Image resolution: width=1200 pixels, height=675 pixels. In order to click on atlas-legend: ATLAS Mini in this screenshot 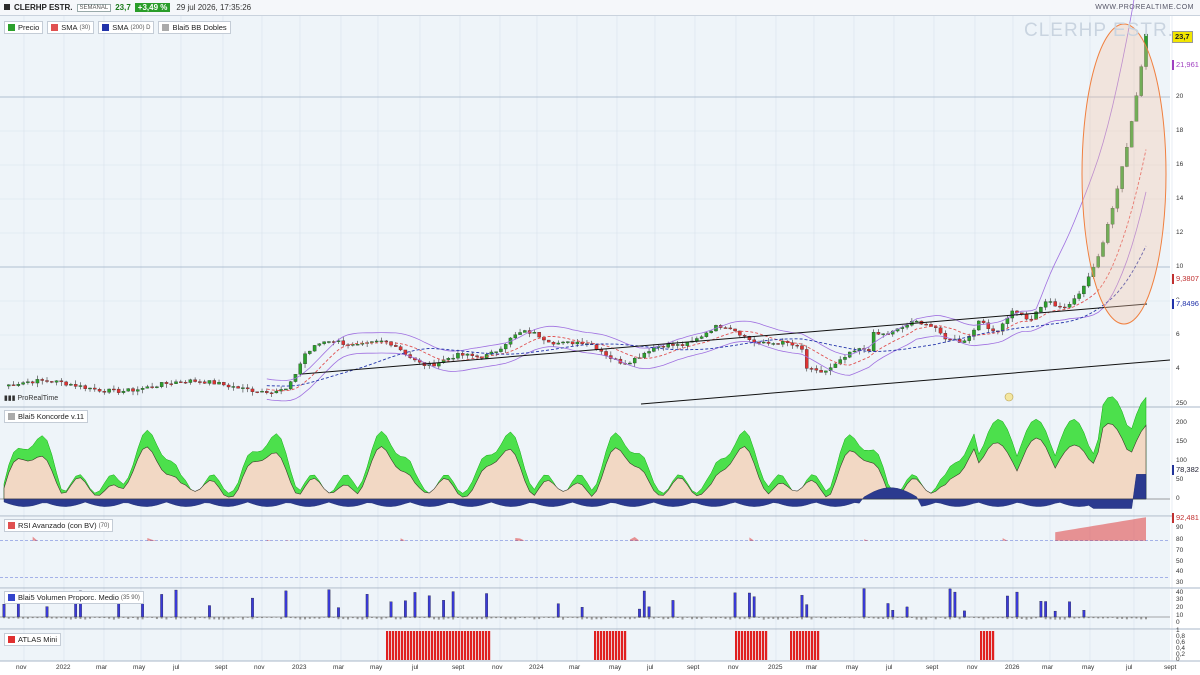, I will do `click(33, 639)`.